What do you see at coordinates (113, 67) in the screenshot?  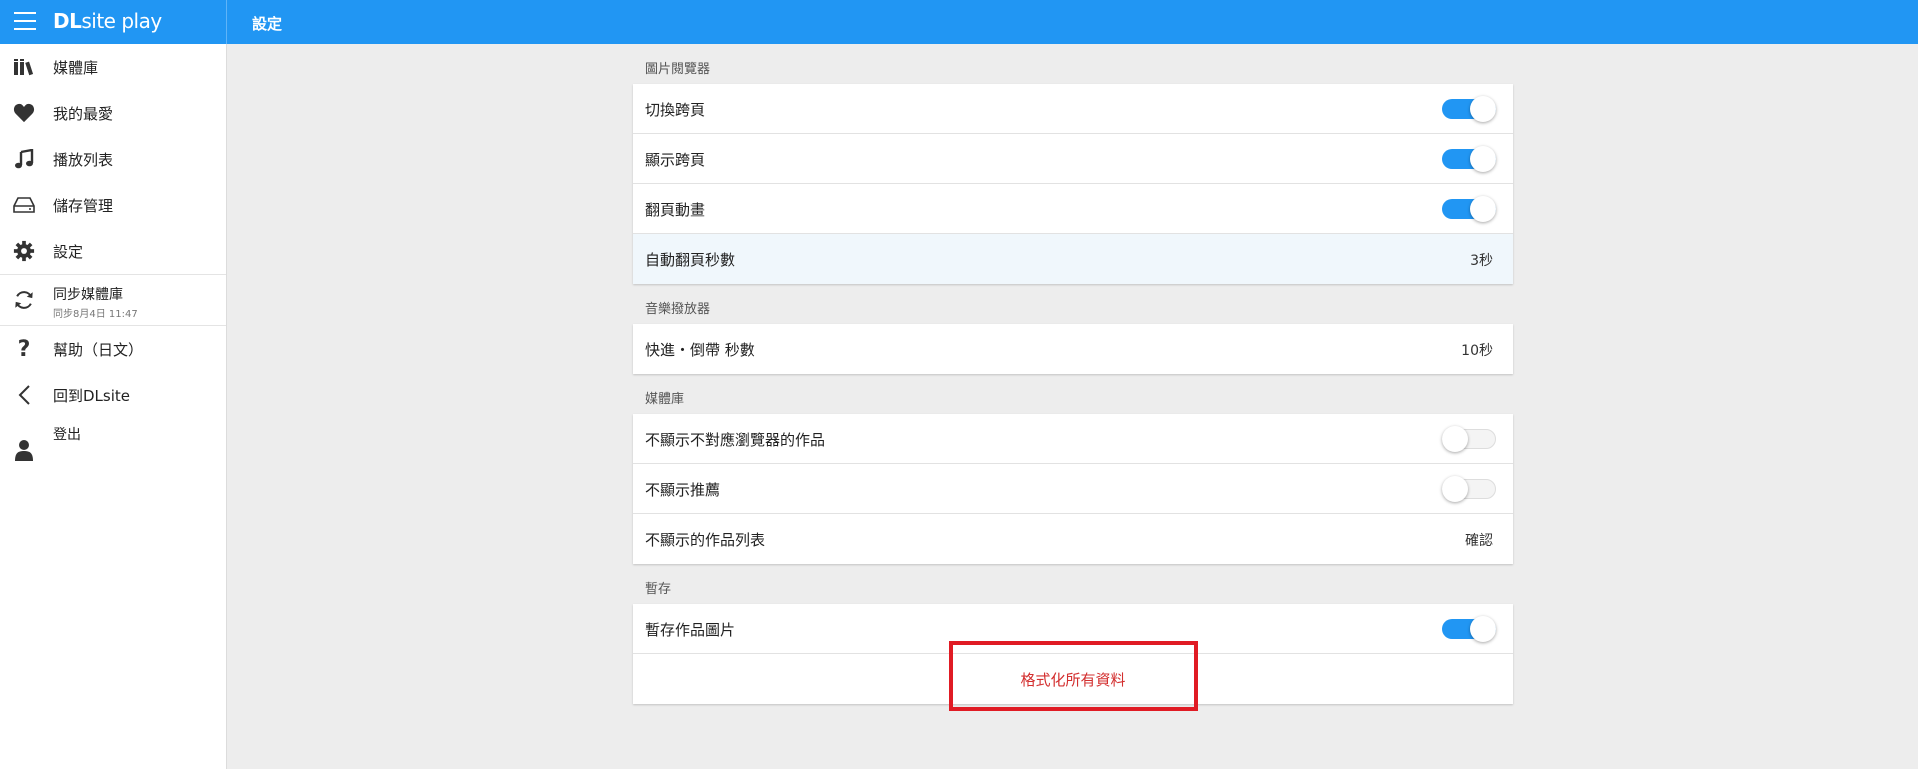 I see `sidebar-item-library: 媒體庫` at bounding box center [113, 67].